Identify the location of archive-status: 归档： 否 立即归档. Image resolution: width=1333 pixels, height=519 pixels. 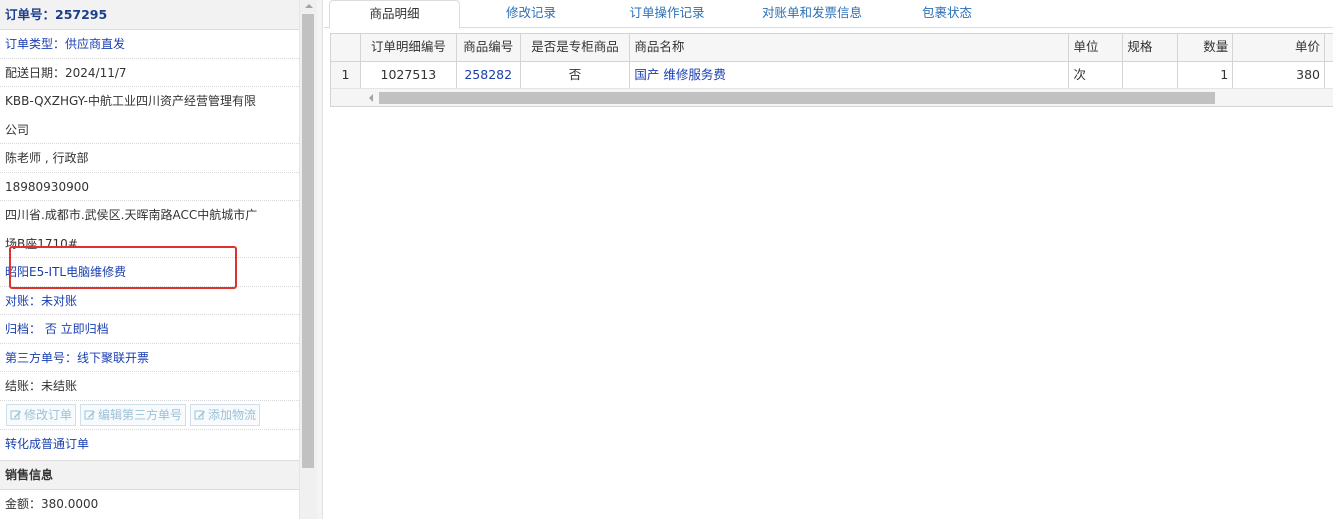
(149, 329).